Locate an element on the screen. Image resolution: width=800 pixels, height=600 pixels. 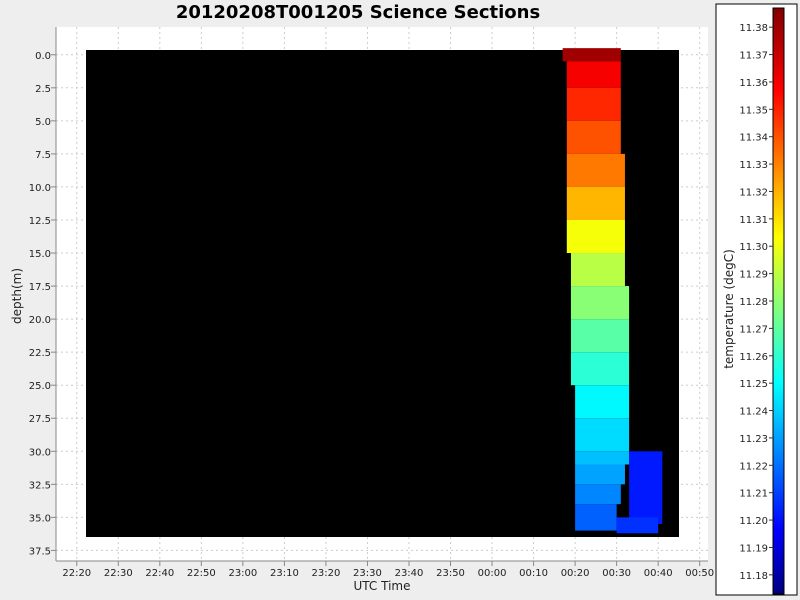
y-tick-label: 10.0 is located at coordinates (40, 188).